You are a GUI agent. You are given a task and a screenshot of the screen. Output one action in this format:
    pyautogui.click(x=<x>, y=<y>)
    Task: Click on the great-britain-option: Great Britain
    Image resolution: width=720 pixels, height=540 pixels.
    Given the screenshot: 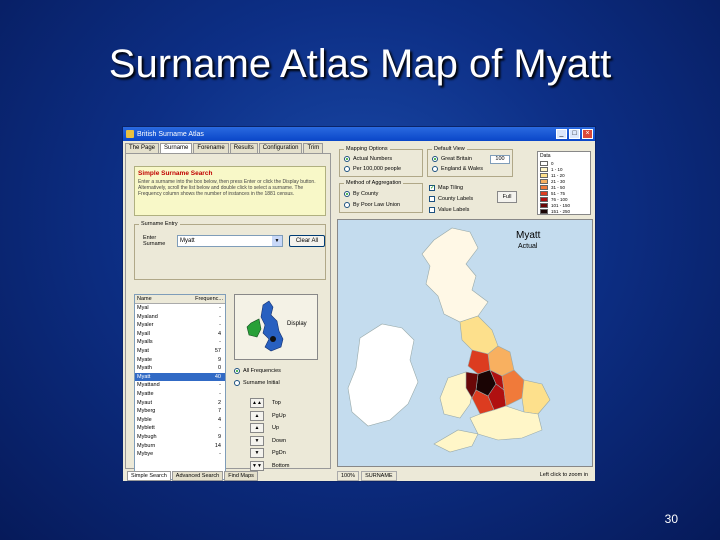 What is the action you would take?
    pyautogui.click(x=452, y=159)
    